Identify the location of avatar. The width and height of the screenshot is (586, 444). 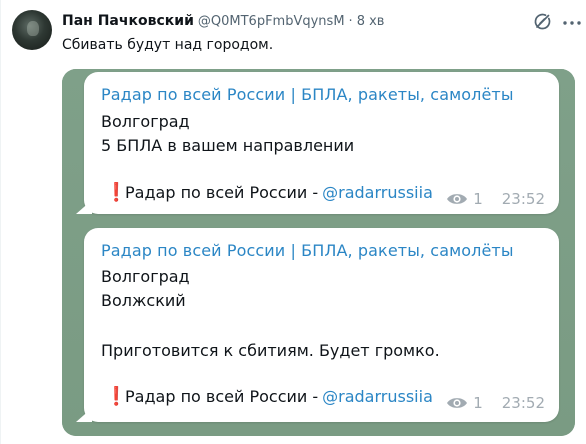
(32, 30).